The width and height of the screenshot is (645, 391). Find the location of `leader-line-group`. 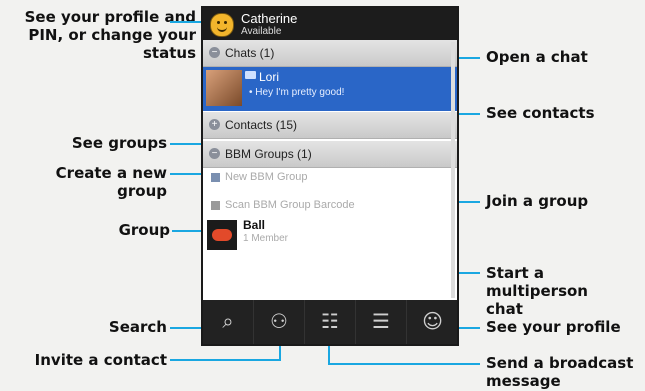

leader-line-group is located at coordinates (187, 231).